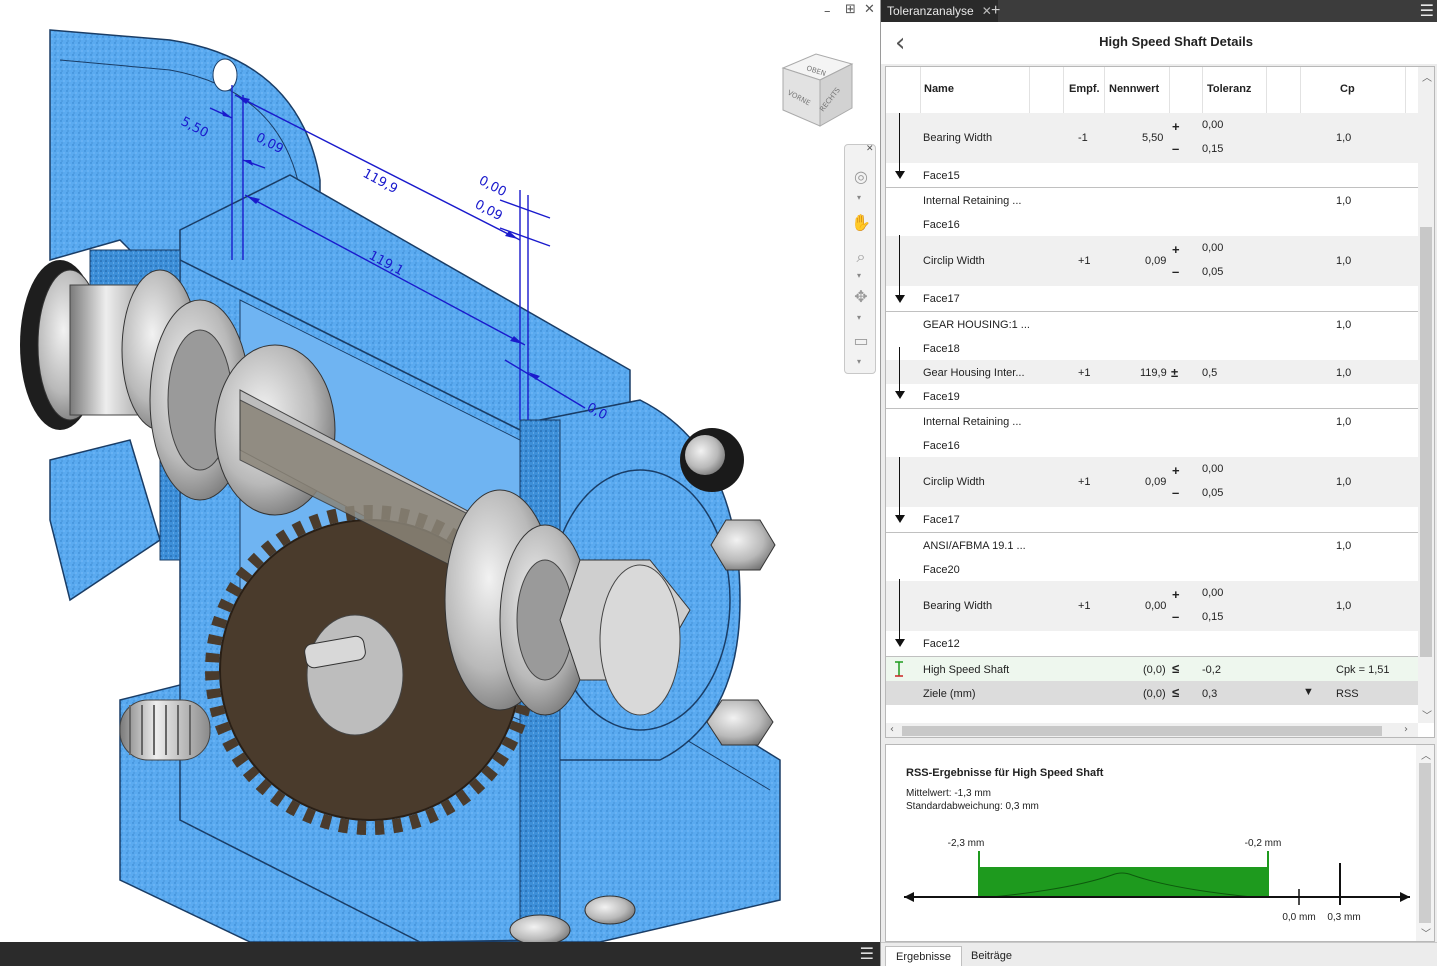 The height and width of the screenshot is (966, 1437). Describe the element at coordinates (1347, 694) in the screenshot. I see `method-select: RSS` at that location.